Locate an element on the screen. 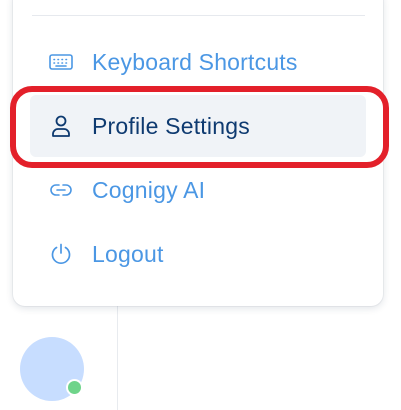 The width and height of the screenshot is (401, 410). user-icon is located at coordinates (61, 126).